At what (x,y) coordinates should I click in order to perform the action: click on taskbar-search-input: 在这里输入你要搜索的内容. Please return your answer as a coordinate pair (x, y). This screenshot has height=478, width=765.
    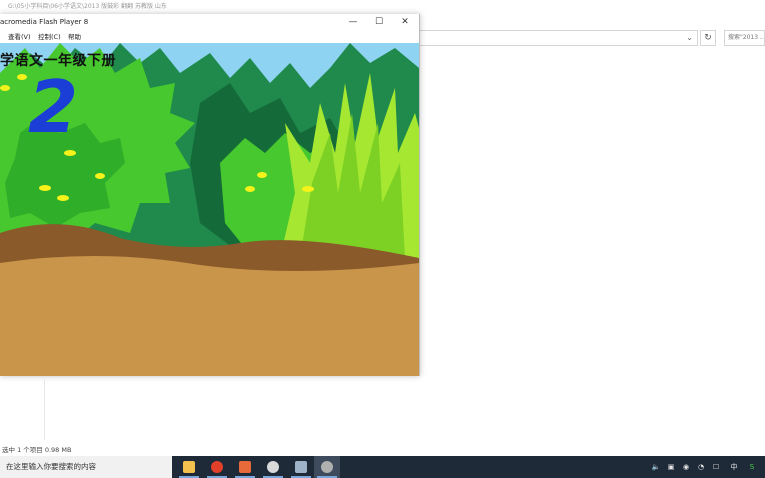
    Looking at the image, I should click on (86, 467).